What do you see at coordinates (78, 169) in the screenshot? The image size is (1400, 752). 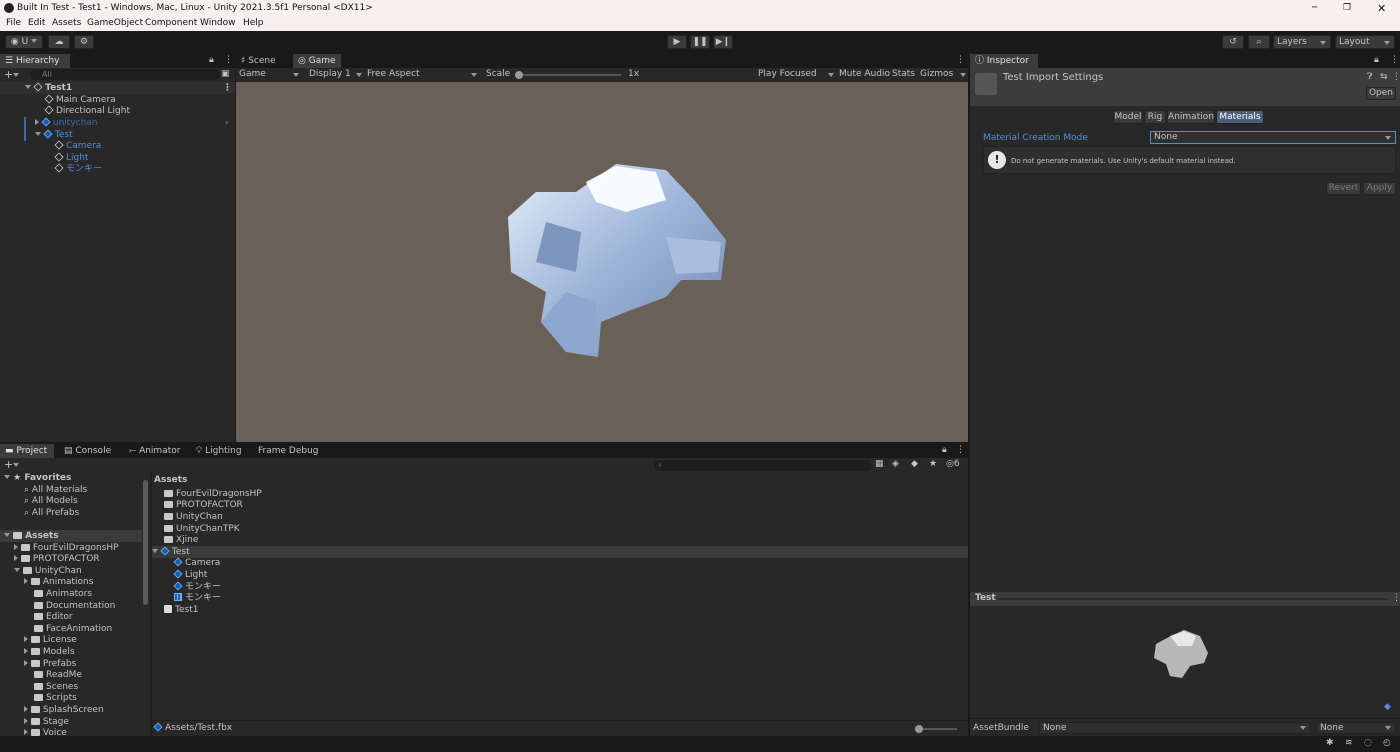 I see `hierarchy-item-monkey: モンキー` at bounding box center [78, 169].